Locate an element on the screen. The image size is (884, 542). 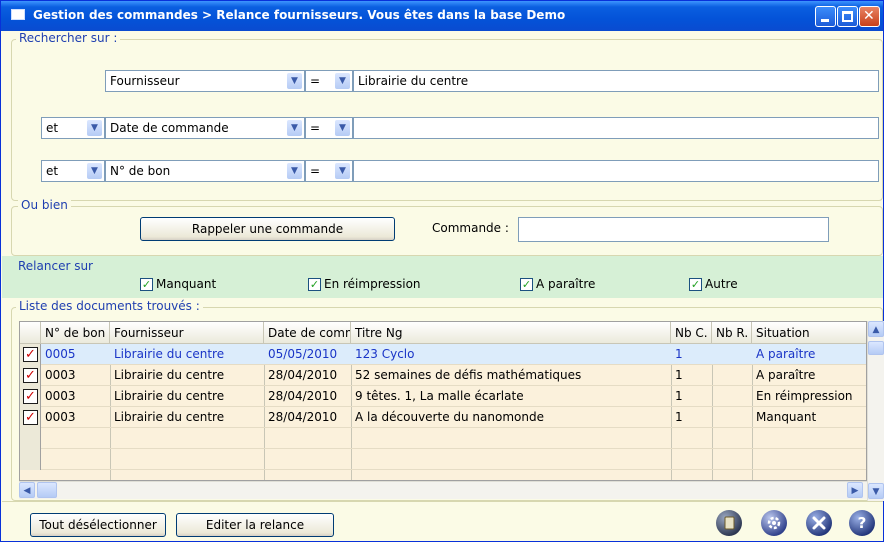
footer-bar: Tout désélectionner Editer la relance ? is located at coordinates (442, 521).